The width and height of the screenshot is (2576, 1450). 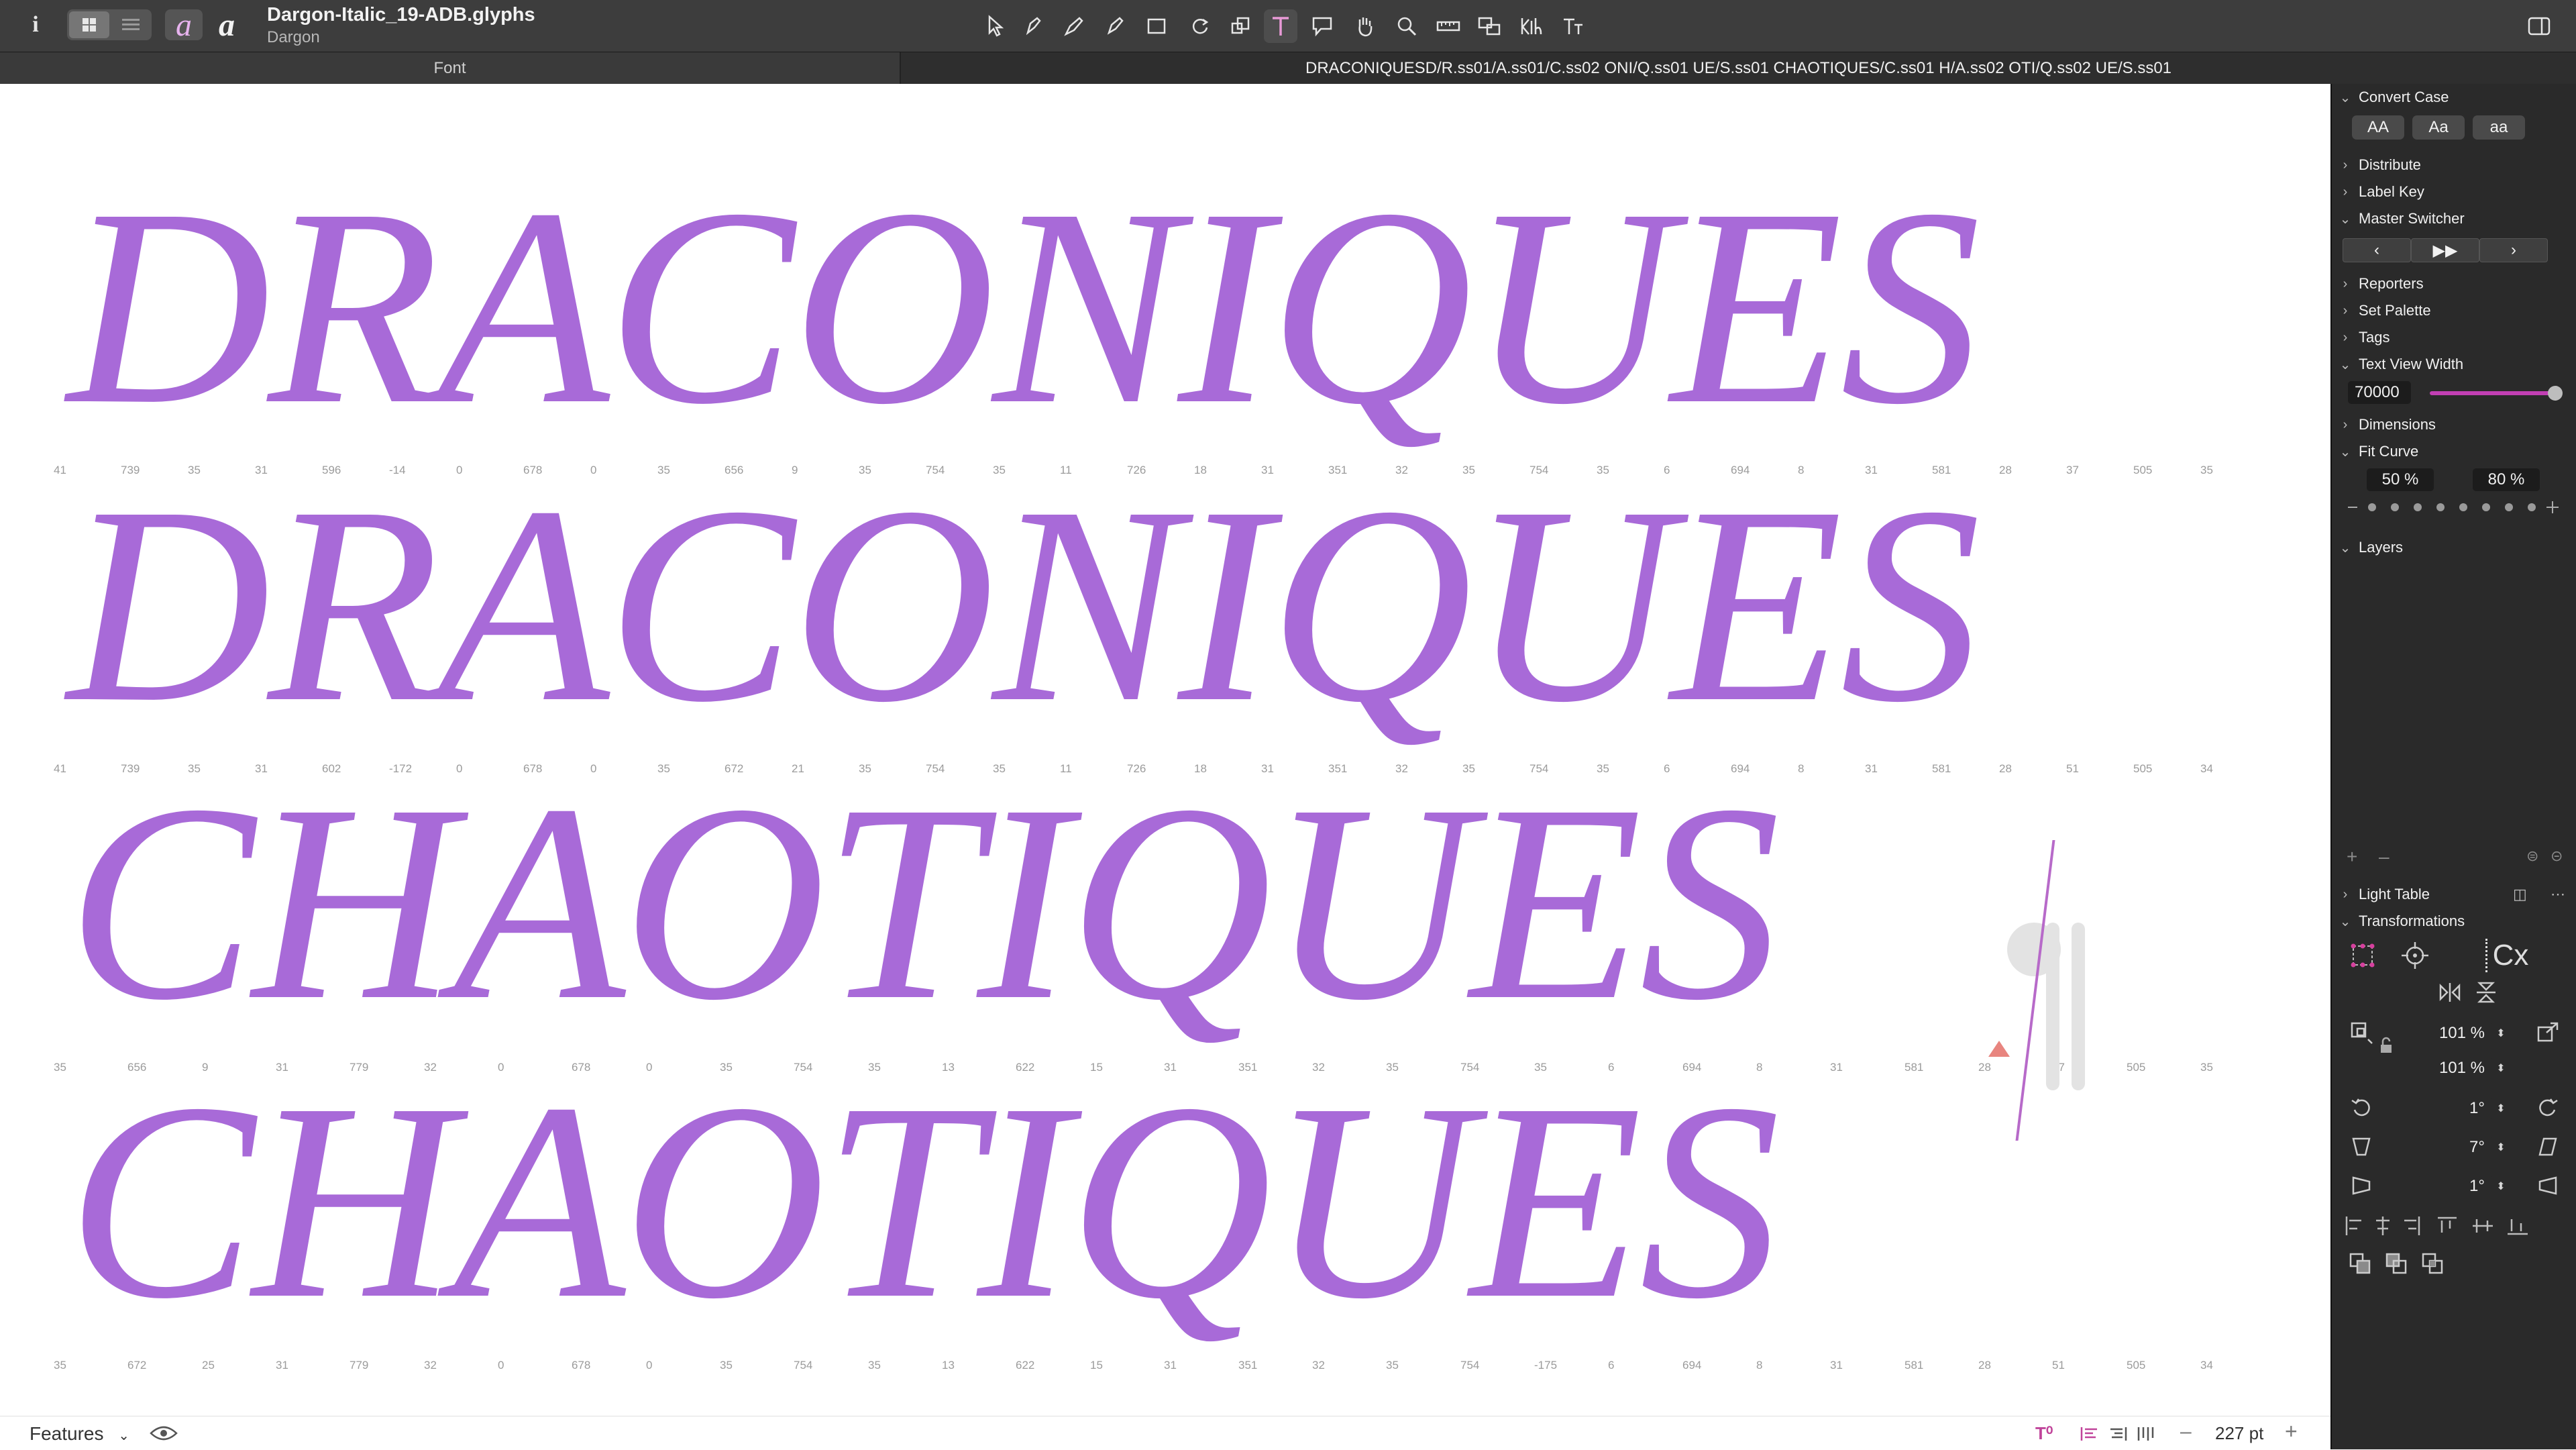 I want to click on glyph-preview-italic-button: a, so click(x=184, y=25).